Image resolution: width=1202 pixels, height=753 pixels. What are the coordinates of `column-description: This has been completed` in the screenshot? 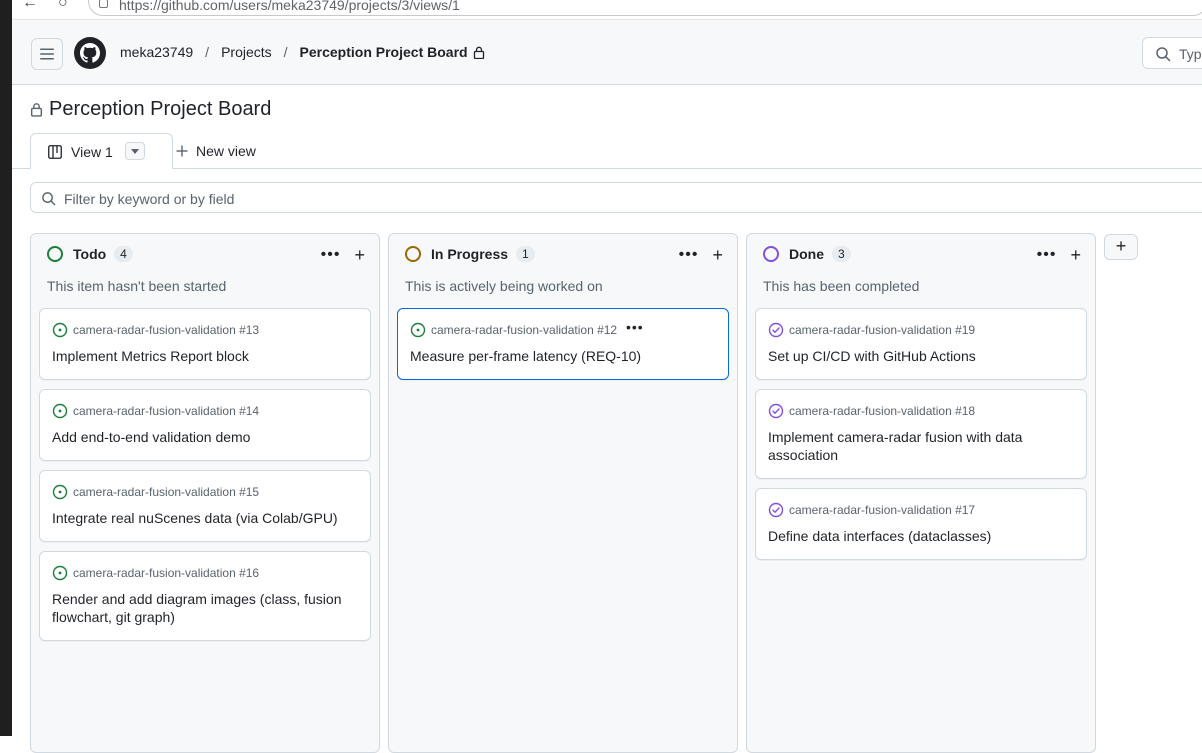 It's located at (841, 286).